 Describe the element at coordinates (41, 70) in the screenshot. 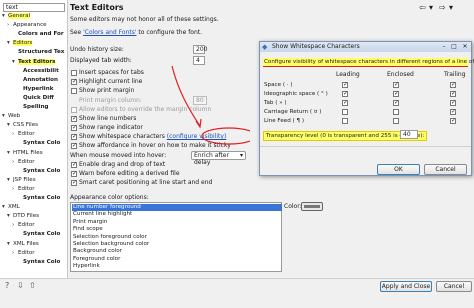

I see `tree-item-label: Accessibilit` at that location.